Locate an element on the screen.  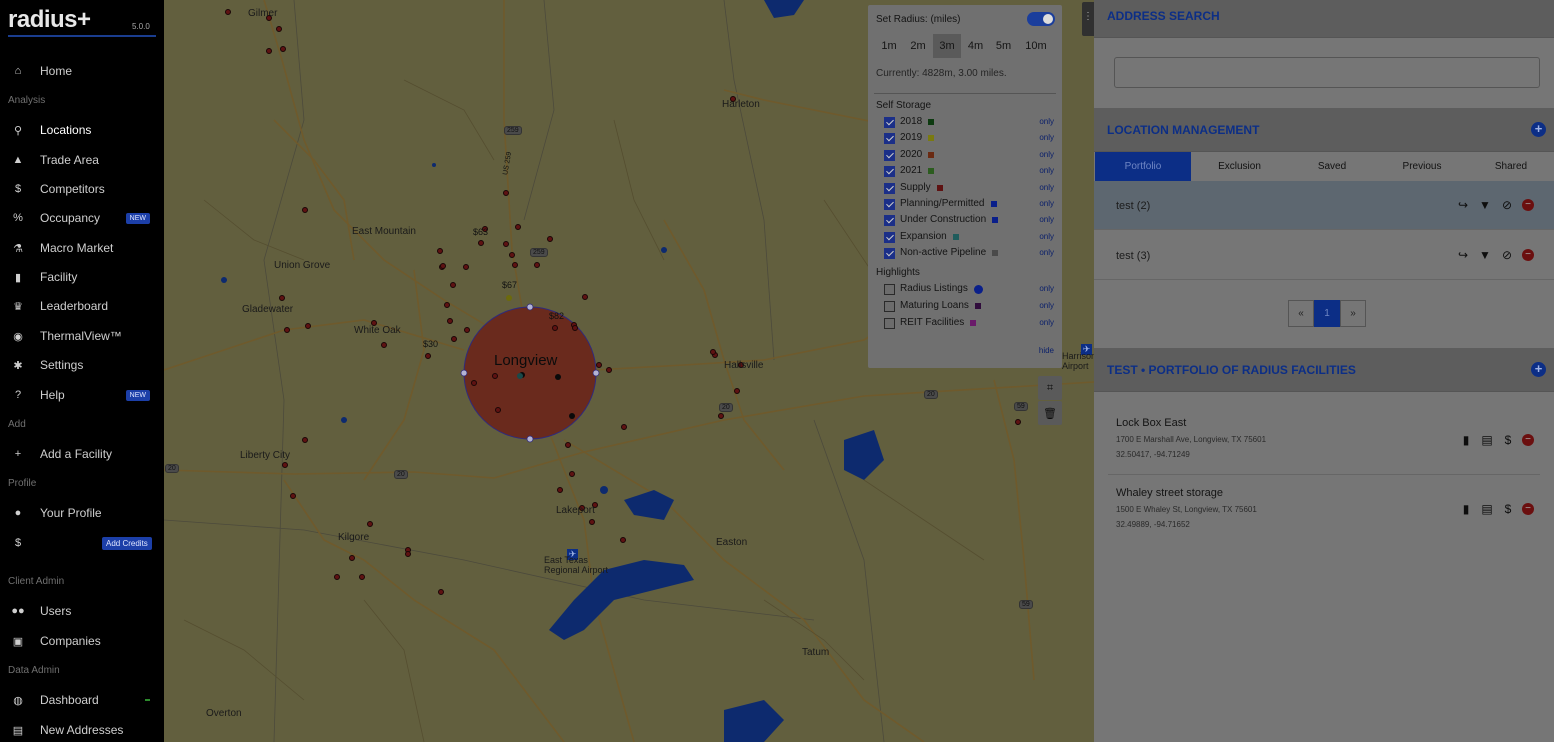
sidebar-item: + Add a Facility is located at coordinates (82, 454).